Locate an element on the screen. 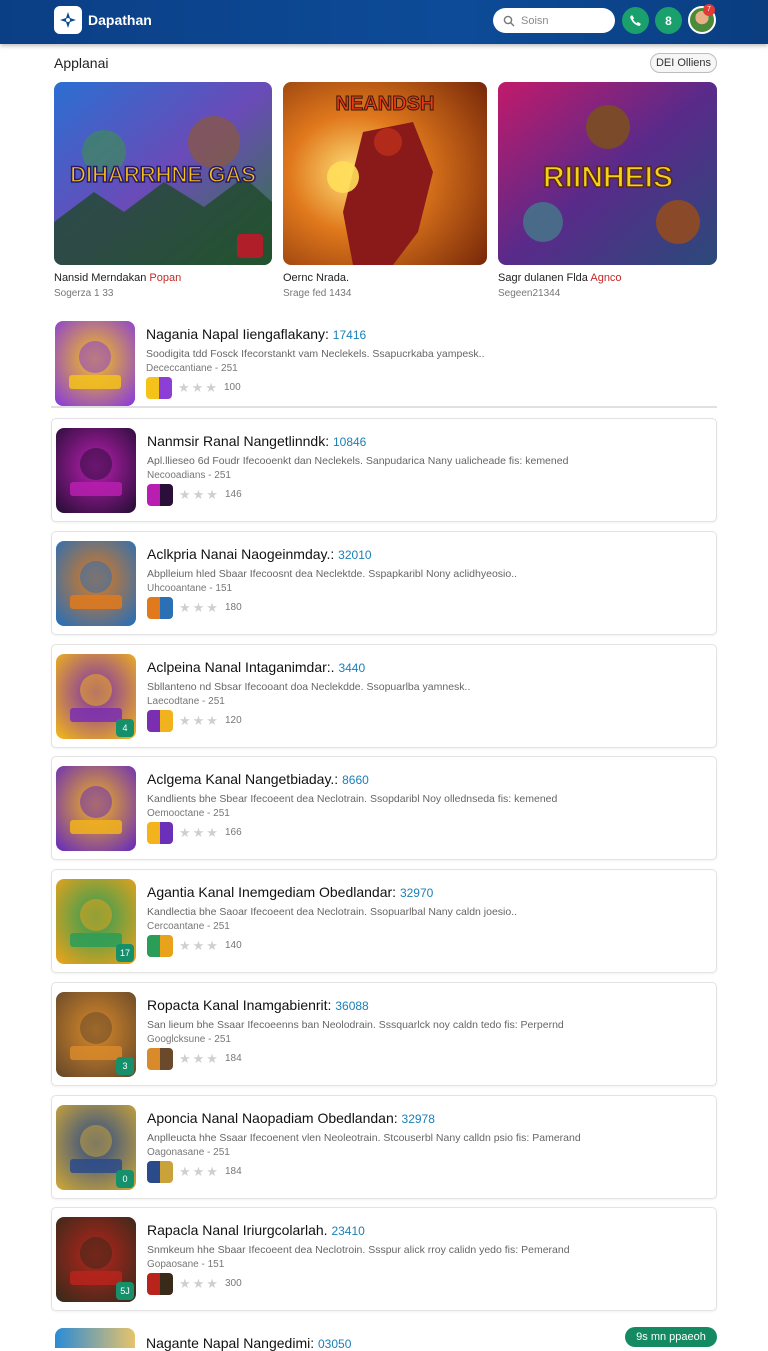 The width and height of the screenshot is (768, 1351). featured-banner-text: NEANDSH is located at coordinates (385, 104).